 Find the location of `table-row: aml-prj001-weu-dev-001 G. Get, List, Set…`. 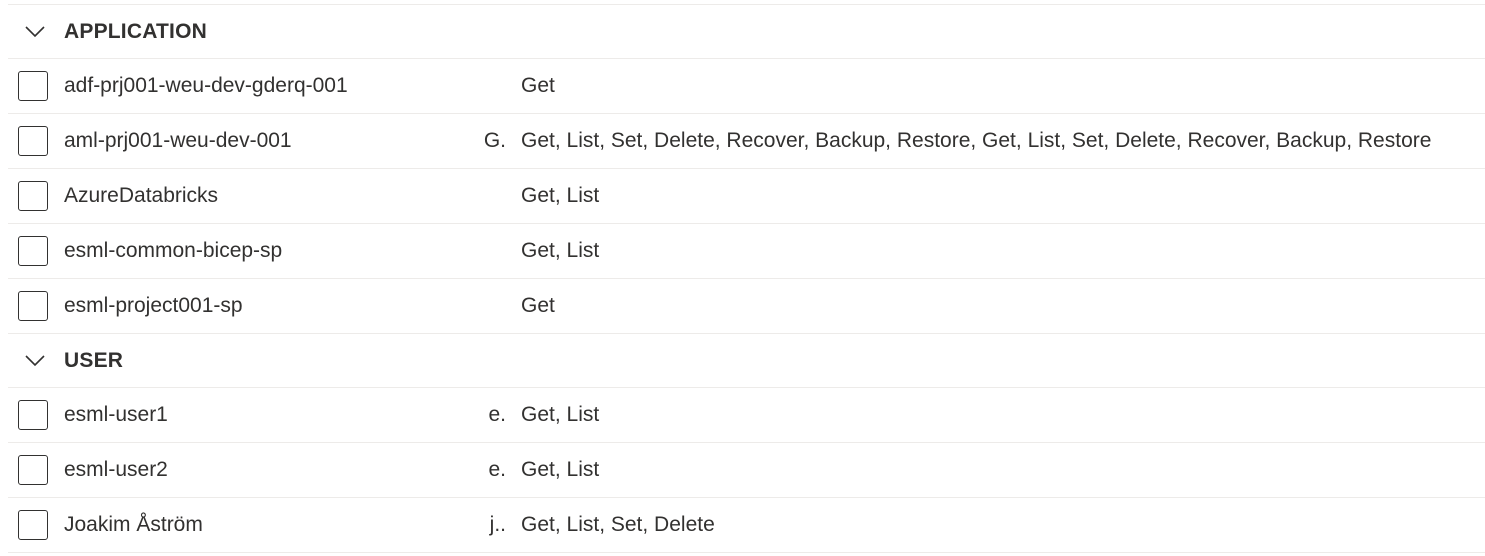

table-row: aml-prj001-weu-dev-001 G. Get, List, Set… is located at coordinates (746, 141).